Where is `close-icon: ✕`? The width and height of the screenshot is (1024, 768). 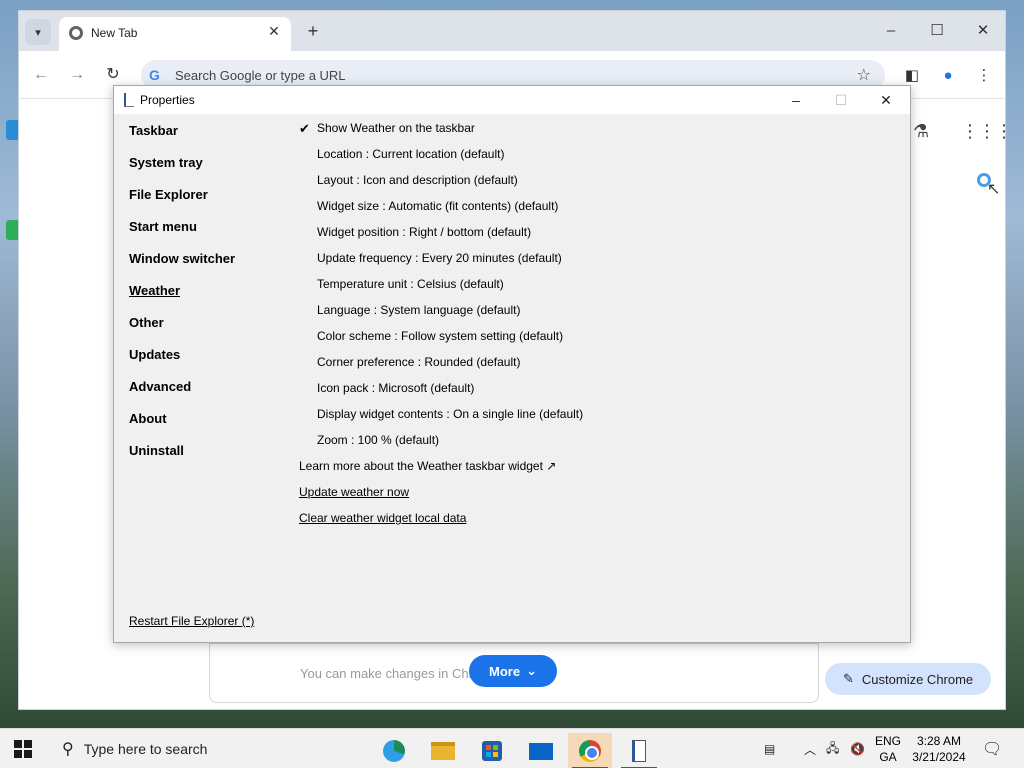
close-icon: ✕ is located at coordinates (983, 31).